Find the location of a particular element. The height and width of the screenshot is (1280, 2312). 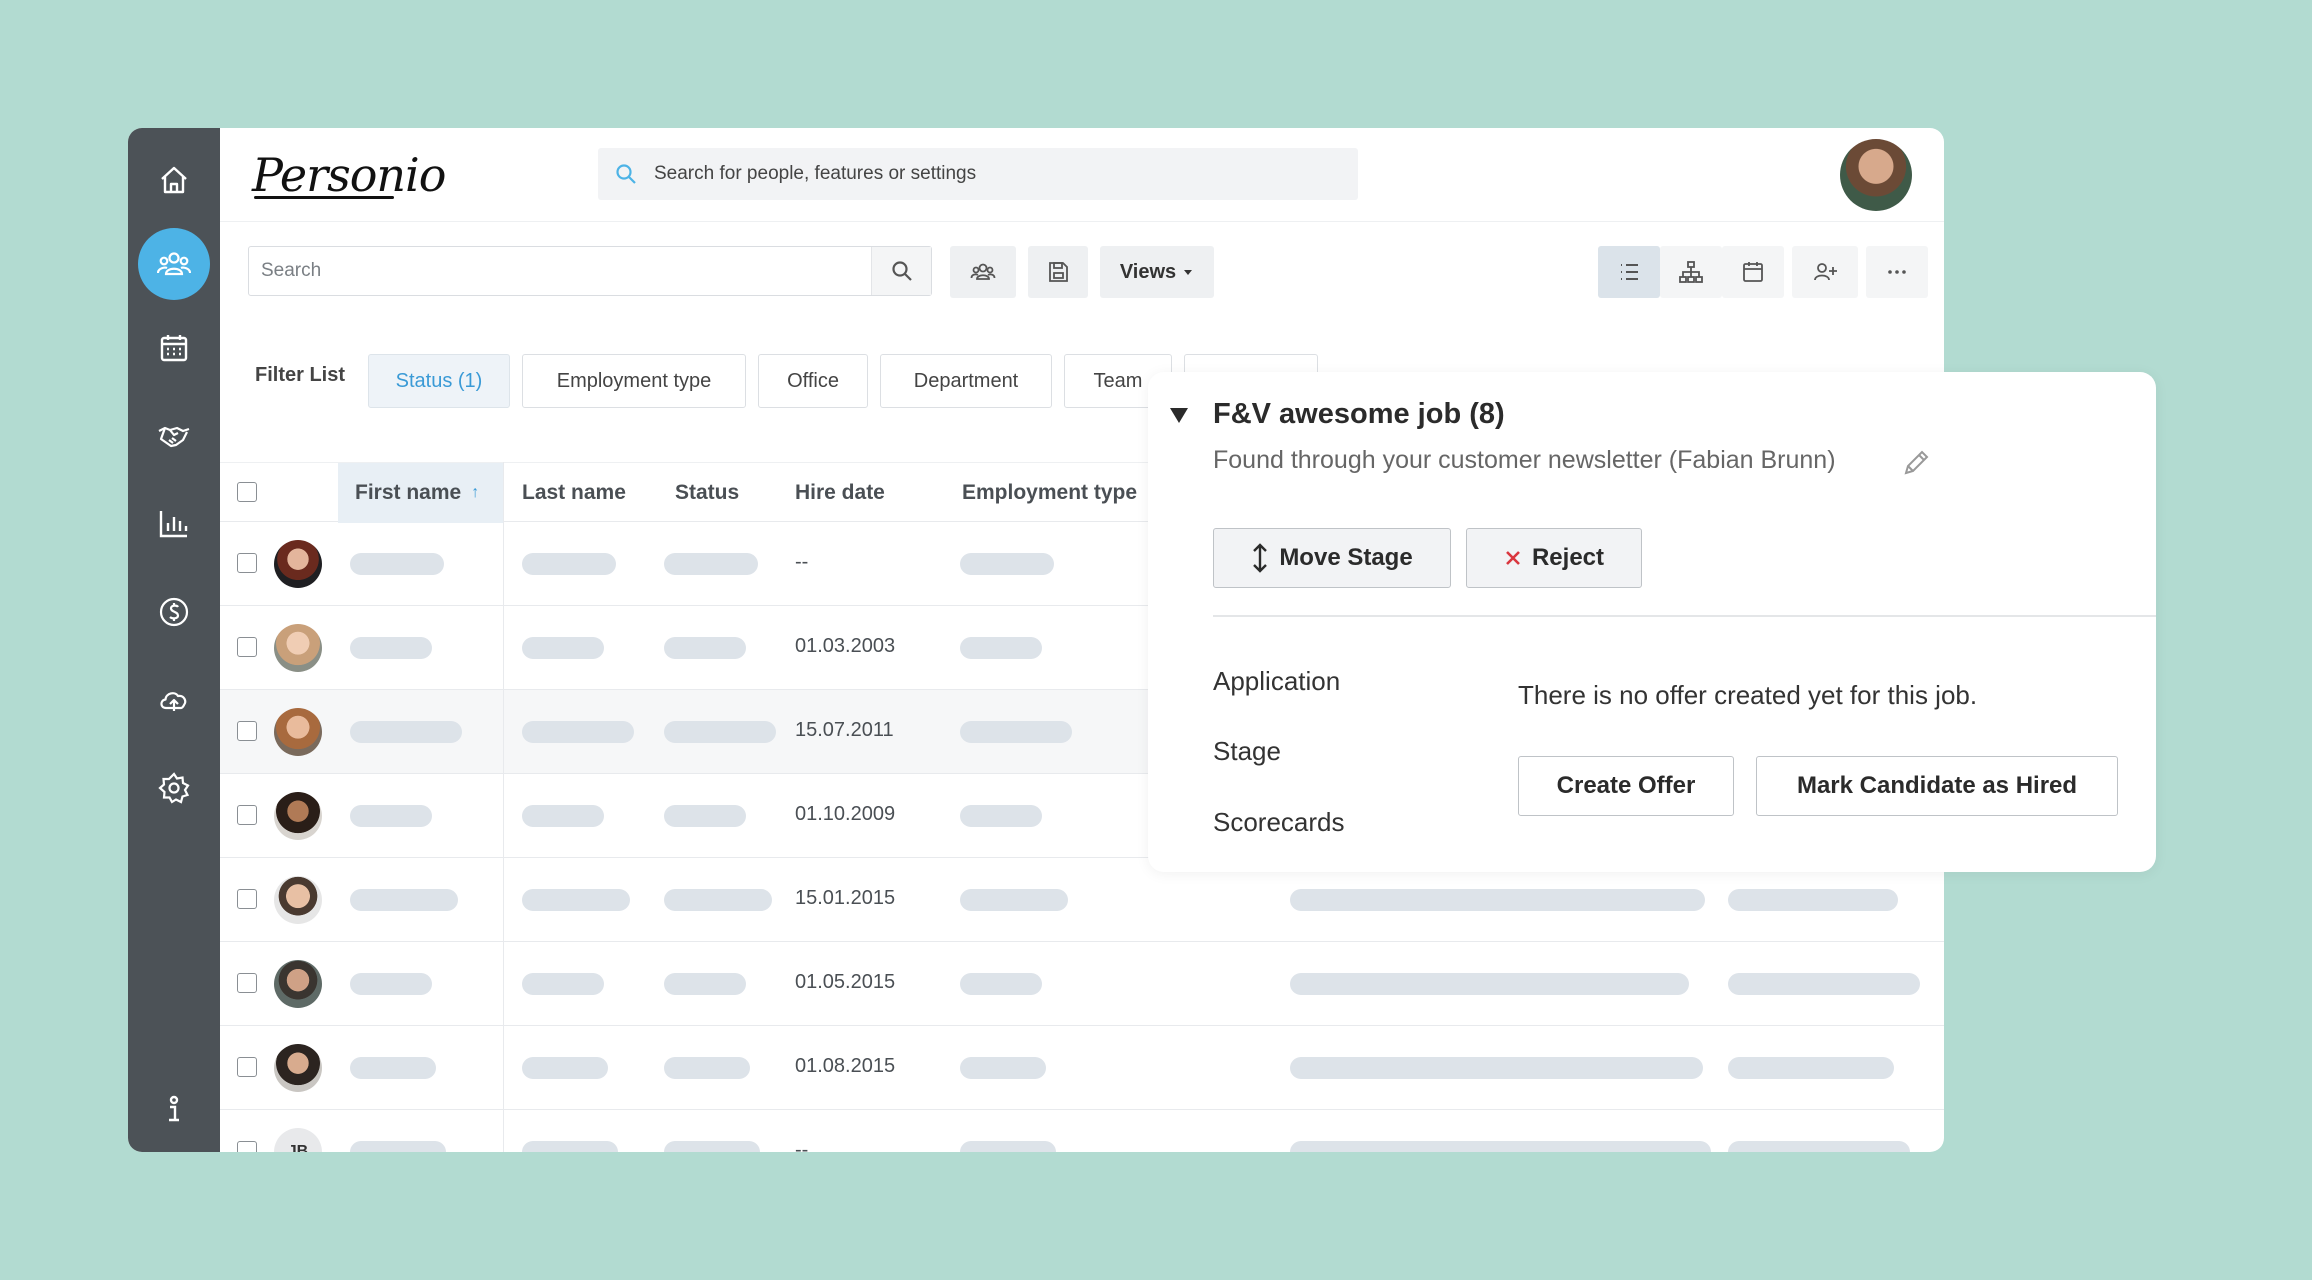

column-employment-type: Employment type is located at coordinates (1049, 493).